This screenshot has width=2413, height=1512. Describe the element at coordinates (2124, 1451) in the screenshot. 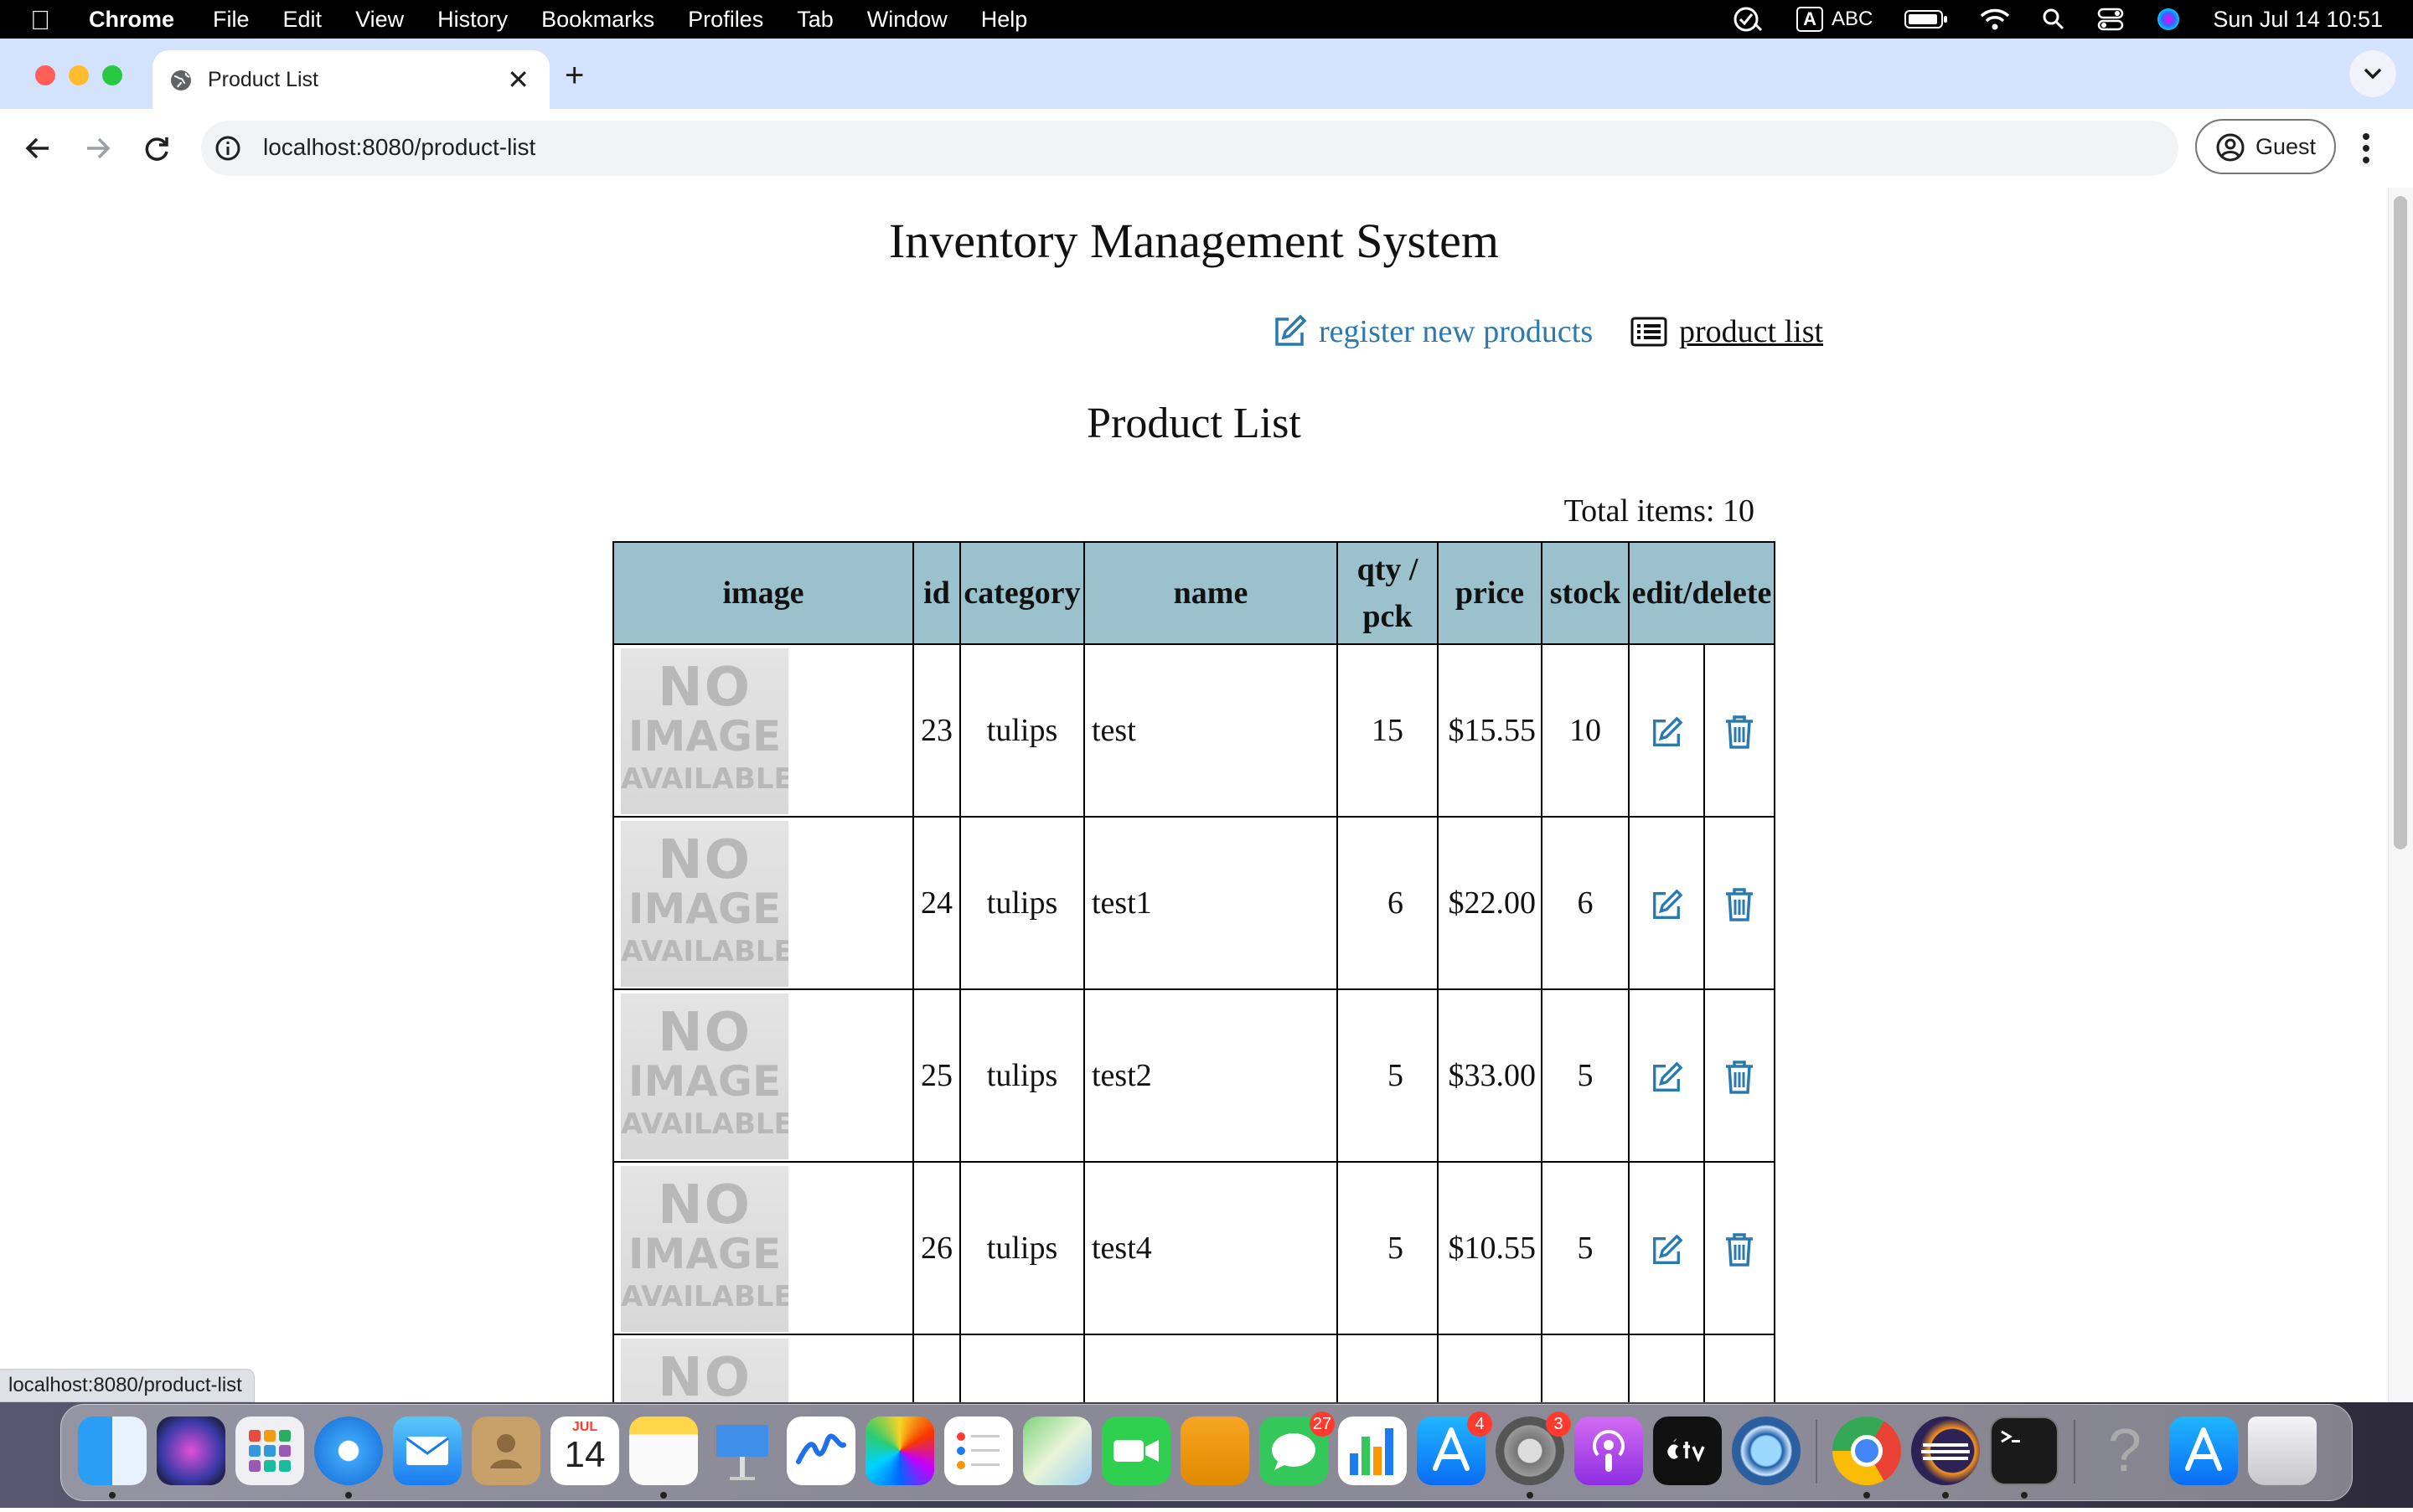

I see `help-question-icon: ?` at that location.